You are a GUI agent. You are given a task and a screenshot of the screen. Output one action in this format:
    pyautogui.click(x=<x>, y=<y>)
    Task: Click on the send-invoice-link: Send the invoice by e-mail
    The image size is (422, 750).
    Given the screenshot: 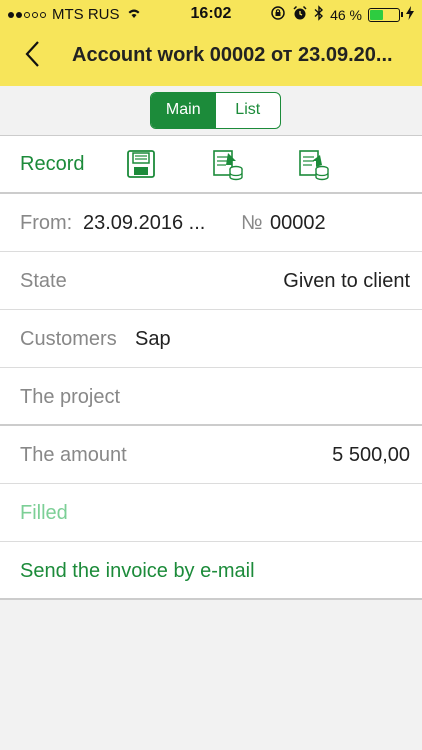 What is the action you would take?
    pyautogui.click(x=137, y=571)
    